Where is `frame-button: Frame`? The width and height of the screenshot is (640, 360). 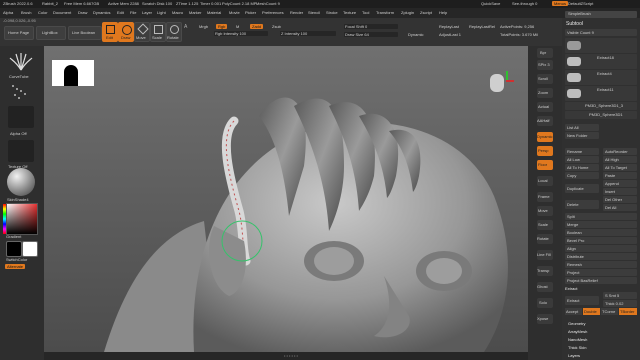
frame-button: Frame is located at coordinates (545, 197).